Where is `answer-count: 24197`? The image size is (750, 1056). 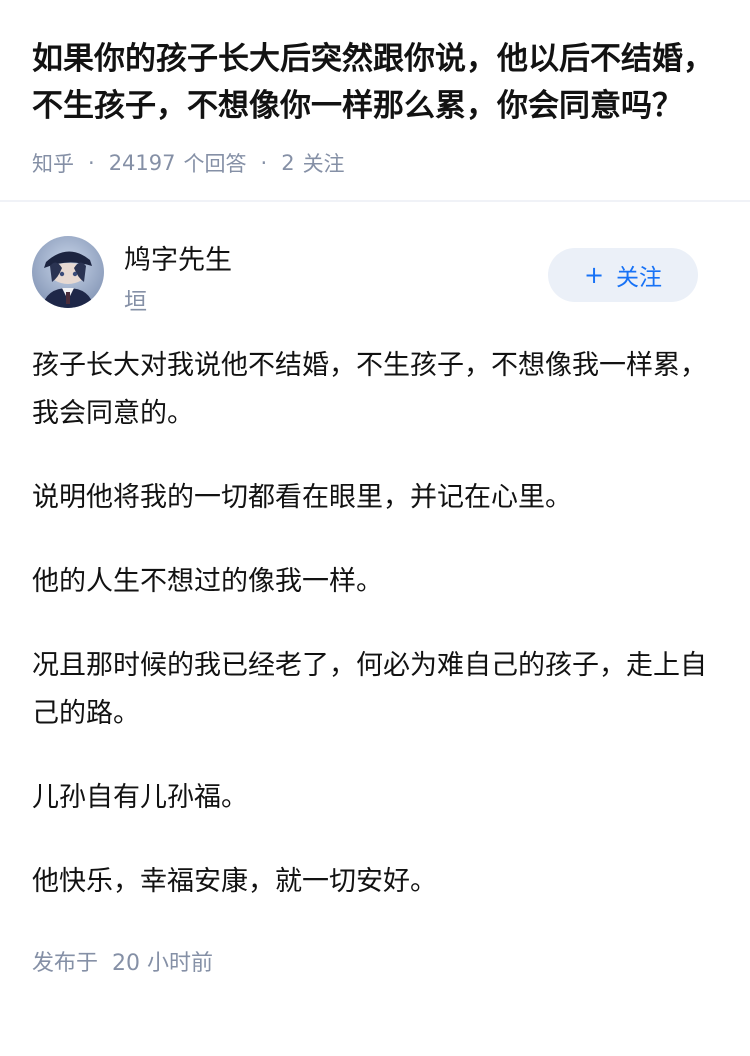
answer-count: 24197 is located at coordinates (142, 163).